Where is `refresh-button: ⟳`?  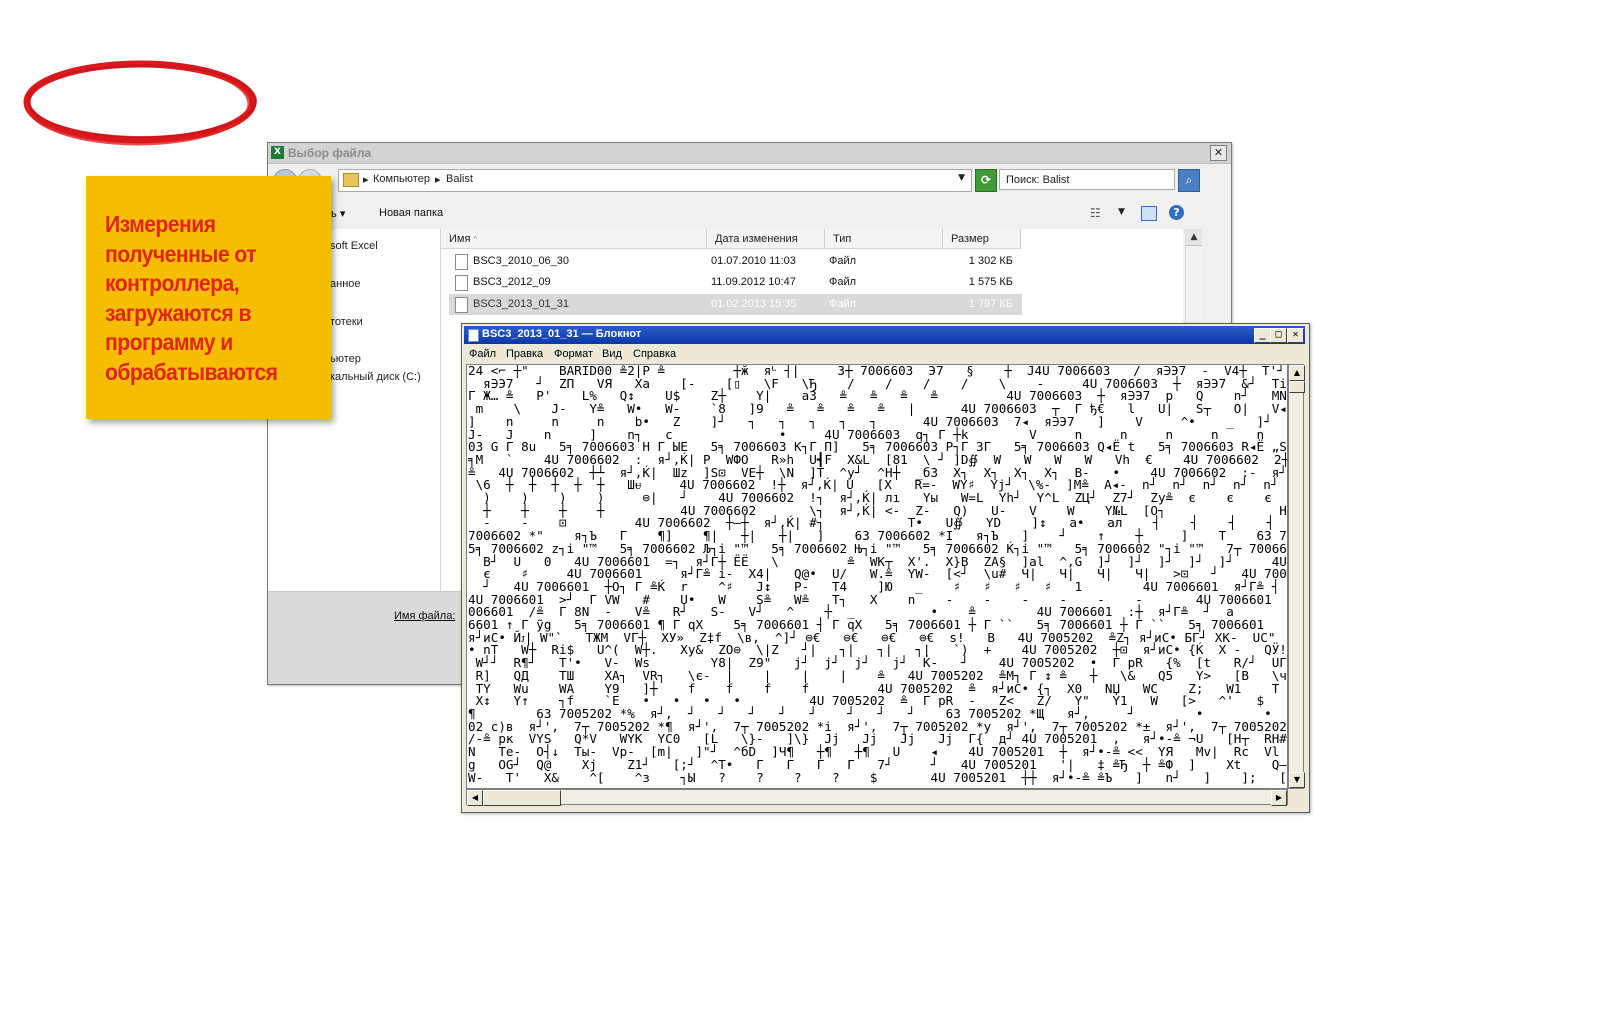 refresh-button: ⟳ is located at coordinates (986, 180).